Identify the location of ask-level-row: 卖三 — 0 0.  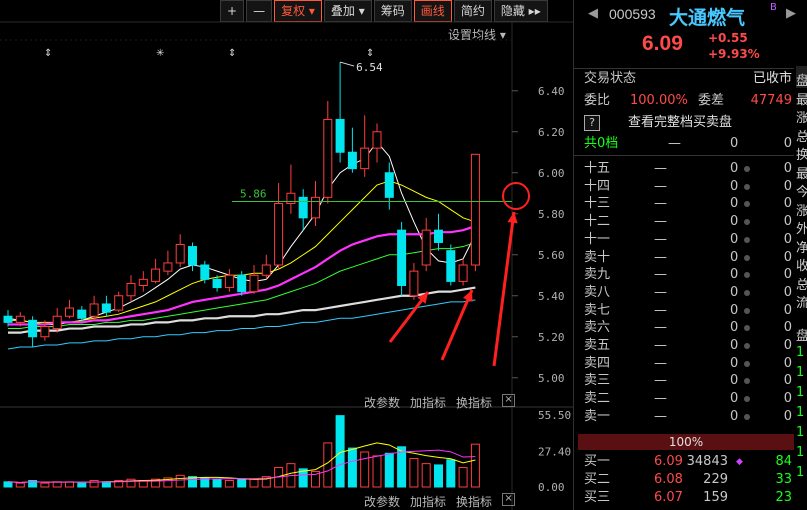
(687, 381).